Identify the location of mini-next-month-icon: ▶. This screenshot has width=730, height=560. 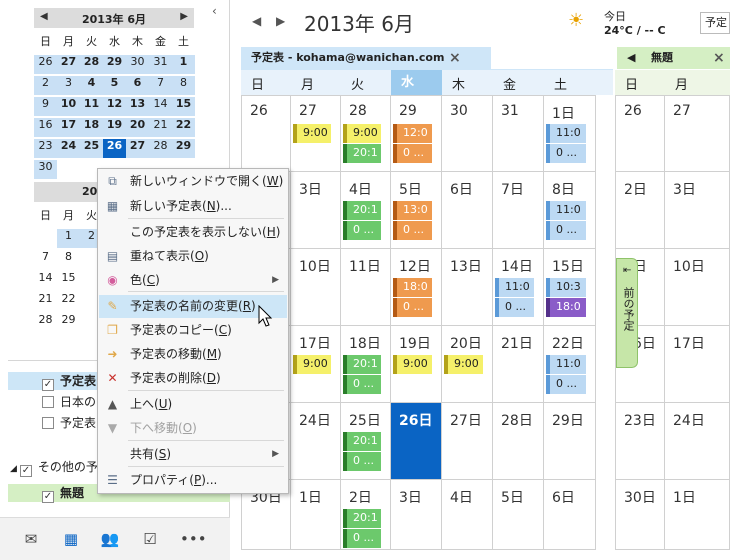
(184, 16).